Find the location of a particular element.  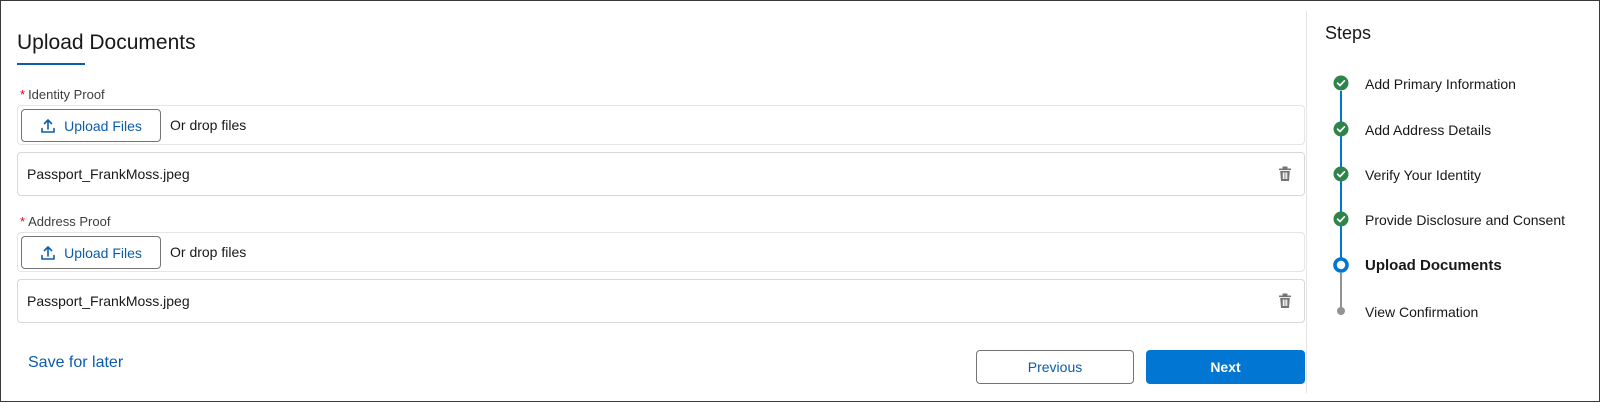

step-upload-documents: Upload Documents is located at coordinates (1466, 268).